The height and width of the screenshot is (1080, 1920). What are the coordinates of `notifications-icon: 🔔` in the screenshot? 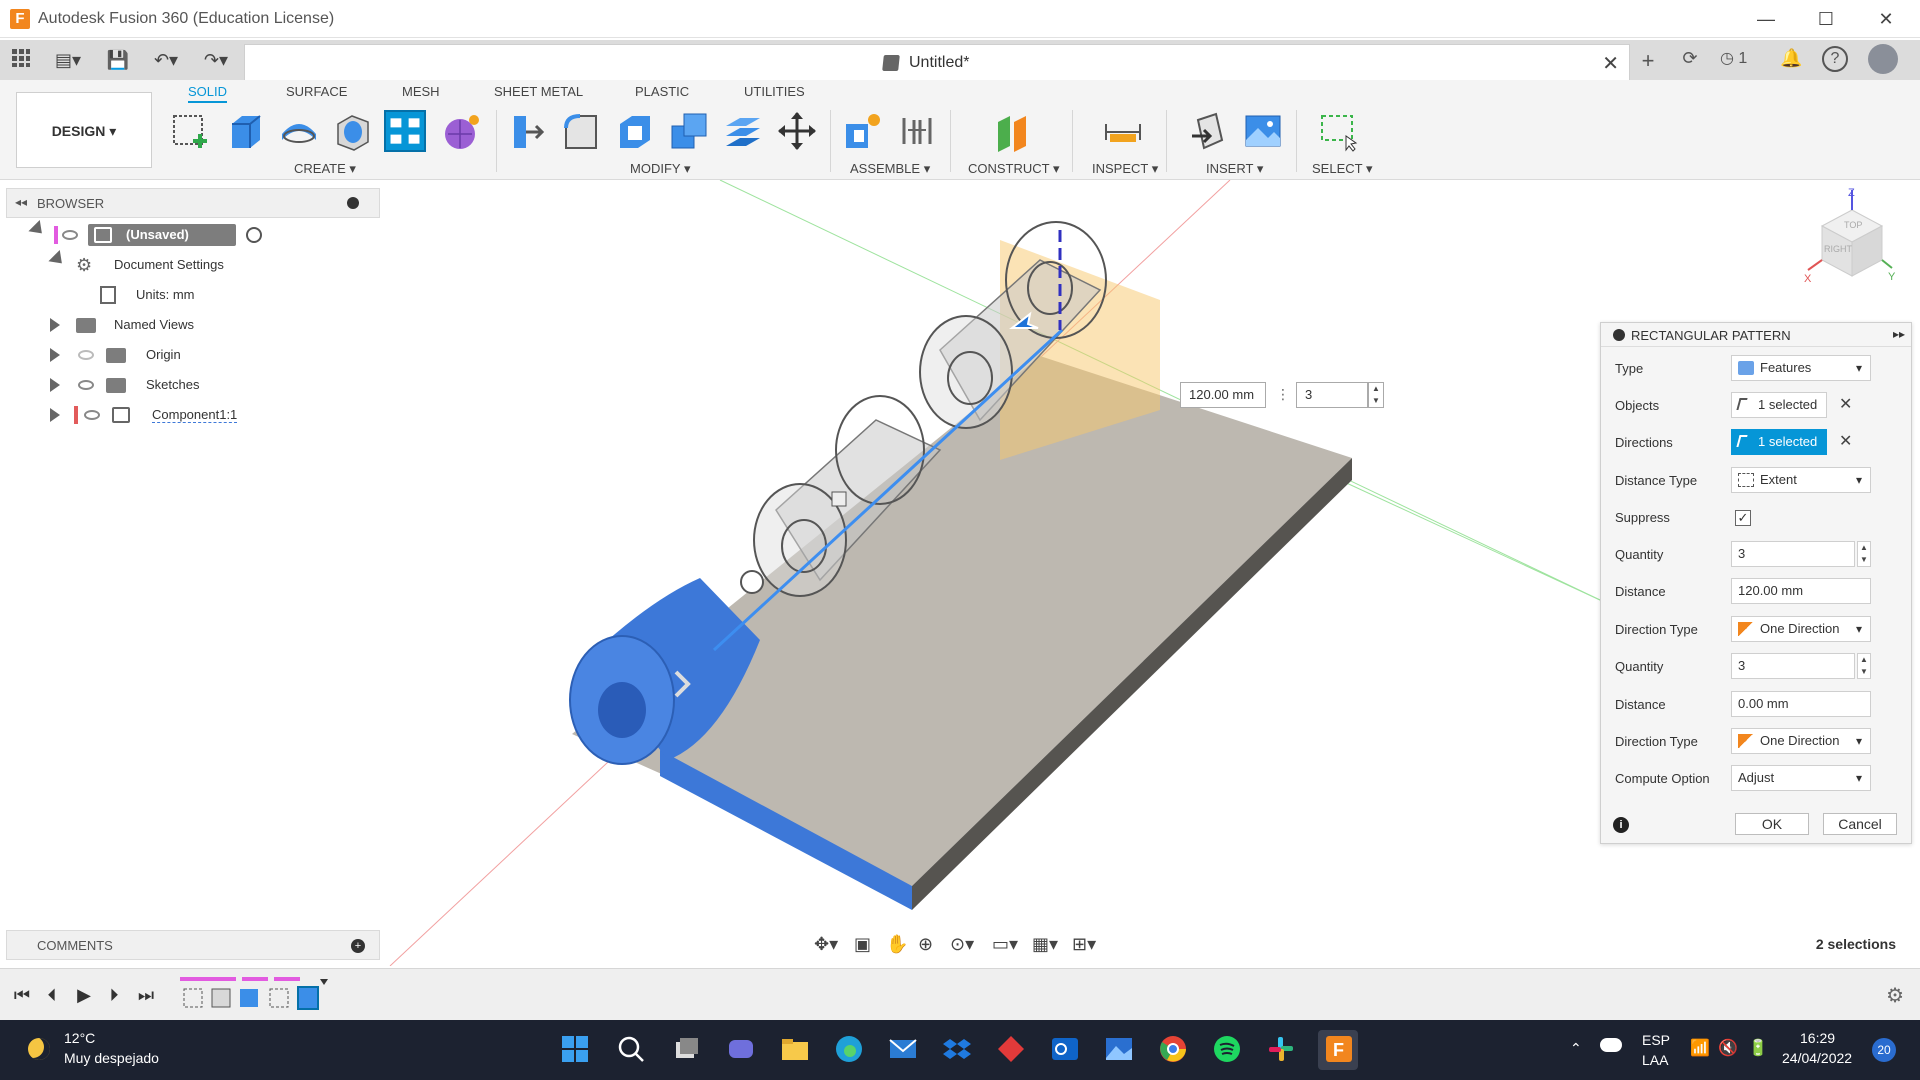 It's located at (1794, 60).